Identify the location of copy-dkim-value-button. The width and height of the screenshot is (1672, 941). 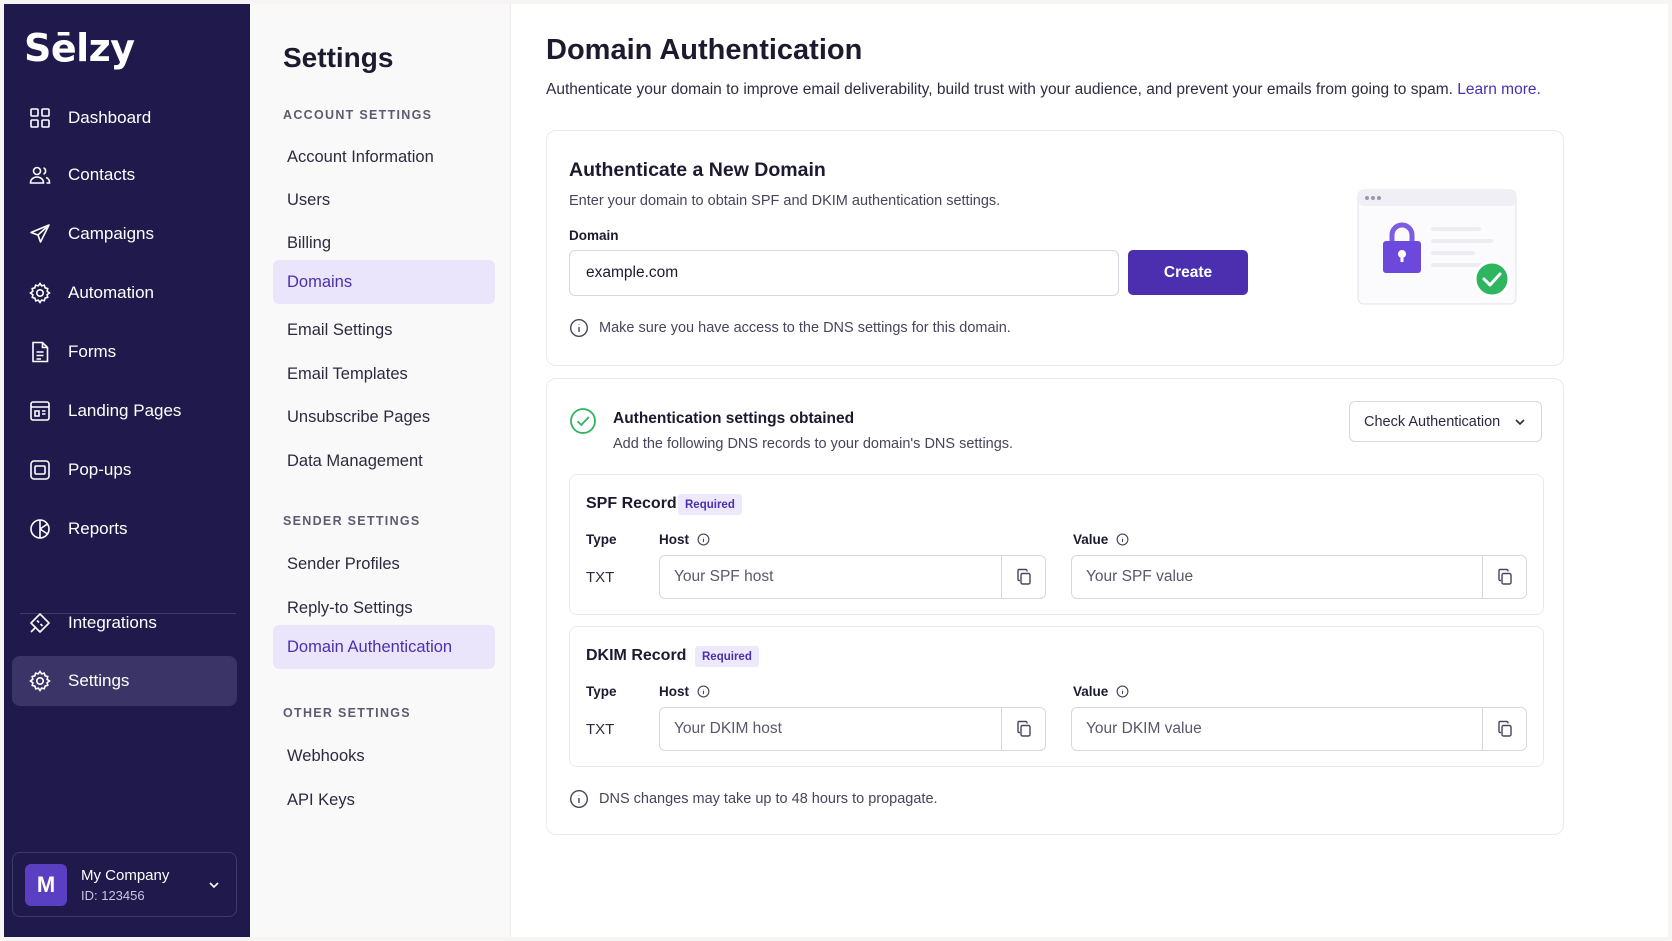
(1504, 729).